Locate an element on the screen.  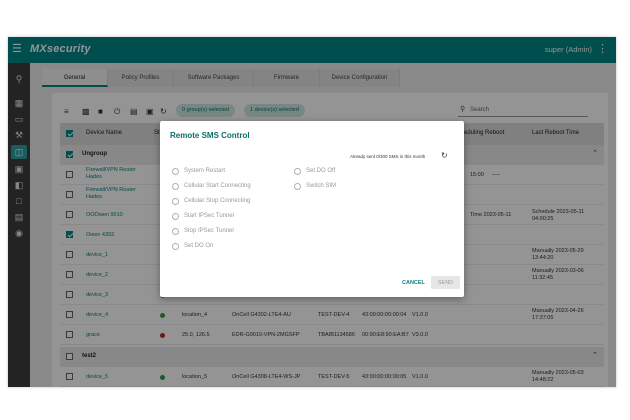
refresh-icon: ↻ is located at coordinates (444, 155).